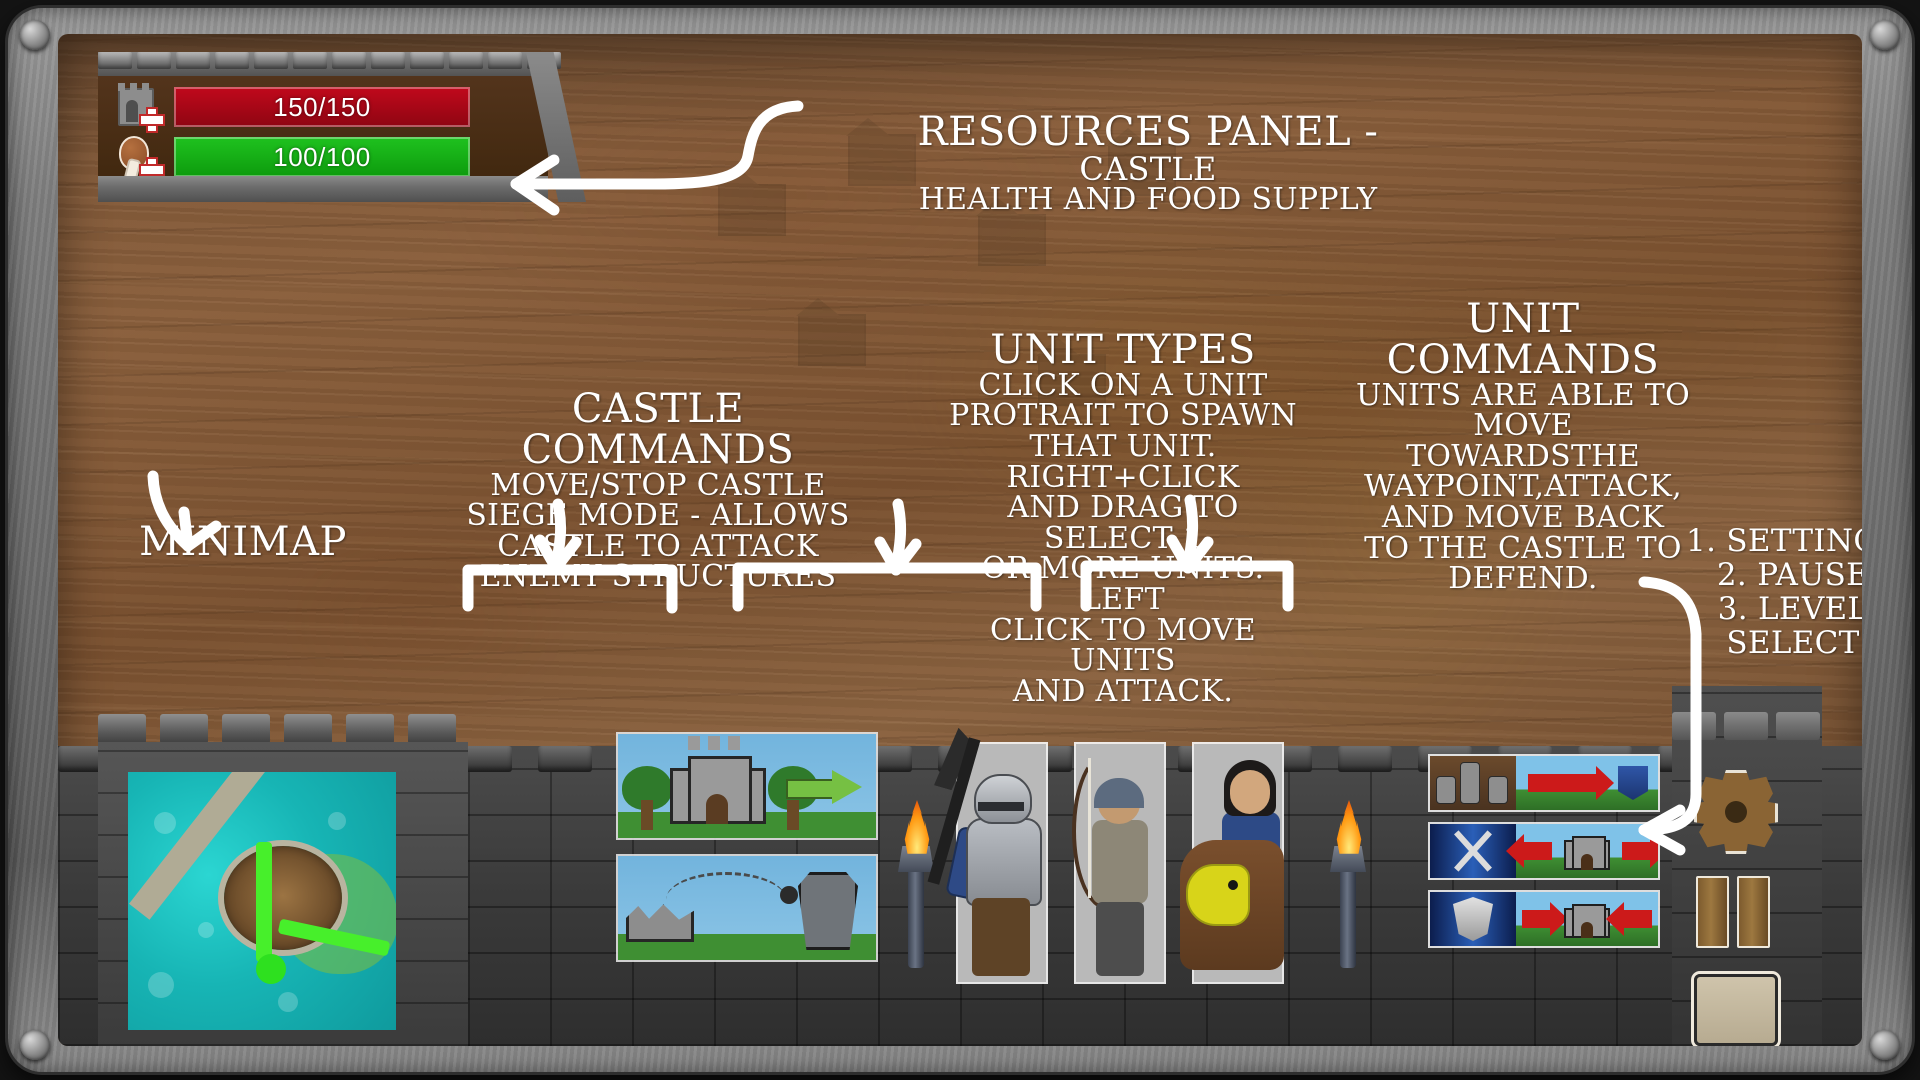  Describe the element at coordinates (1148, 168) in the screenshot. I see `annotation-resources-heading-suffix: CASTLE` at that location.